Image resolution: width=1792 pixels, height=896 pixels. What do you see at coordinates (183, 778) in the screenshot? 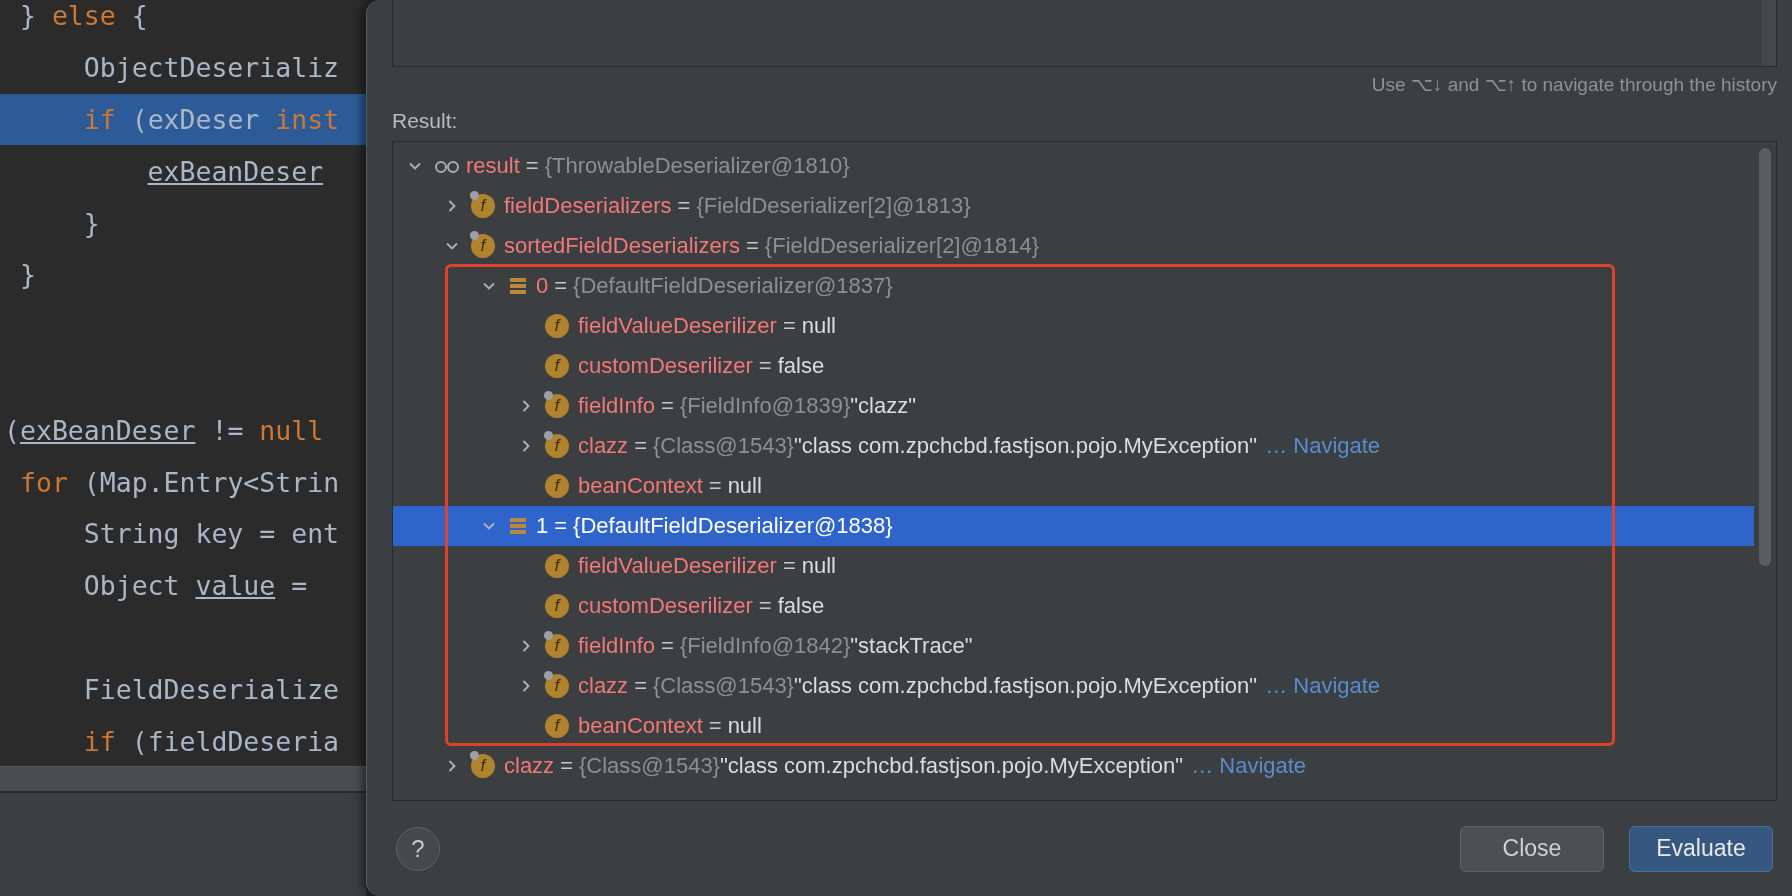
I see `horizontal-scrollbar` at bounding box center [183, 778].